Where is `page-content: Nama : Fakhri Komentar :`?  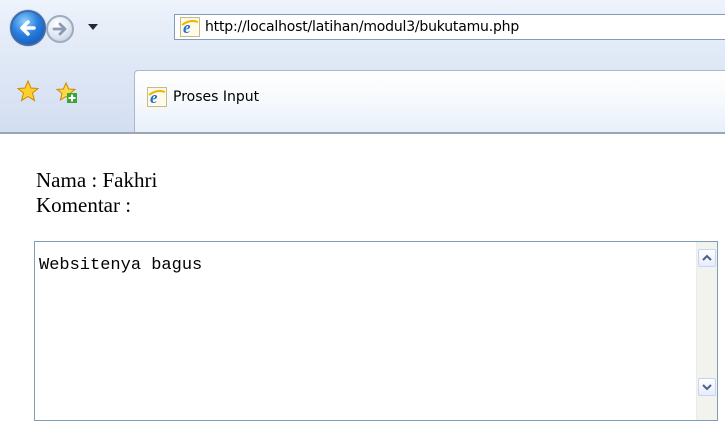 page-content: Nama : Fakhri Komentar : is located at coordinates (96, 193).